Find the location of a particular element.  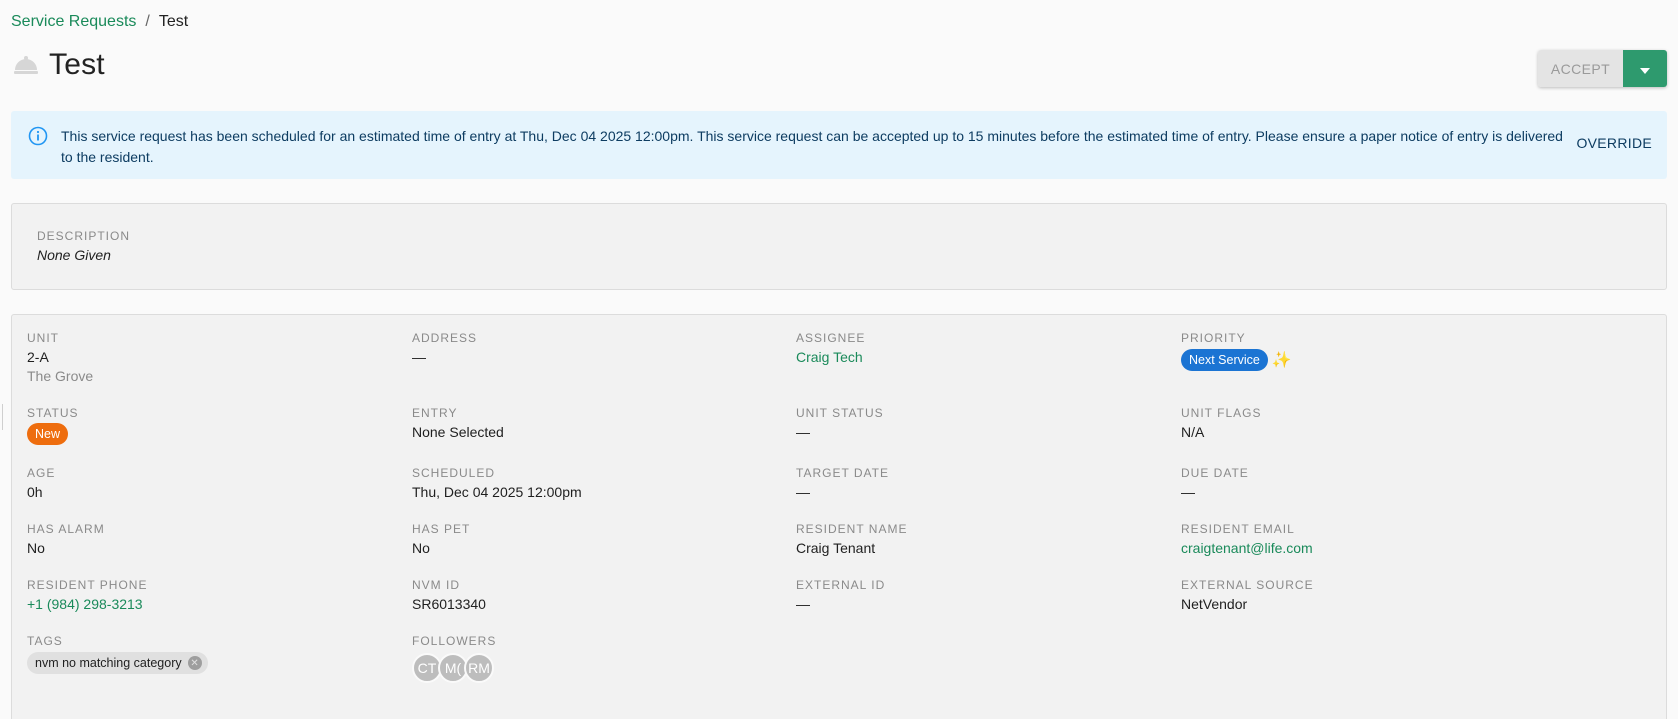

entry-field: ENTRY None Selected is located at coordinates (458, 423).